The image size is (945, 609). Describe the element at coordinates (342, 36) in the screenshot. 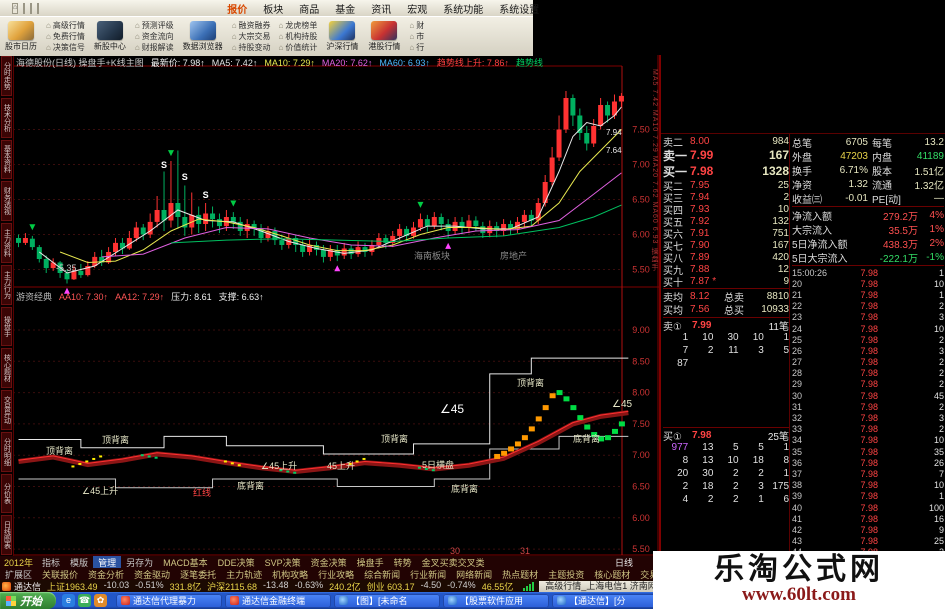

I see `toolbar-button-沪深行情: 沪深行情` at that location.